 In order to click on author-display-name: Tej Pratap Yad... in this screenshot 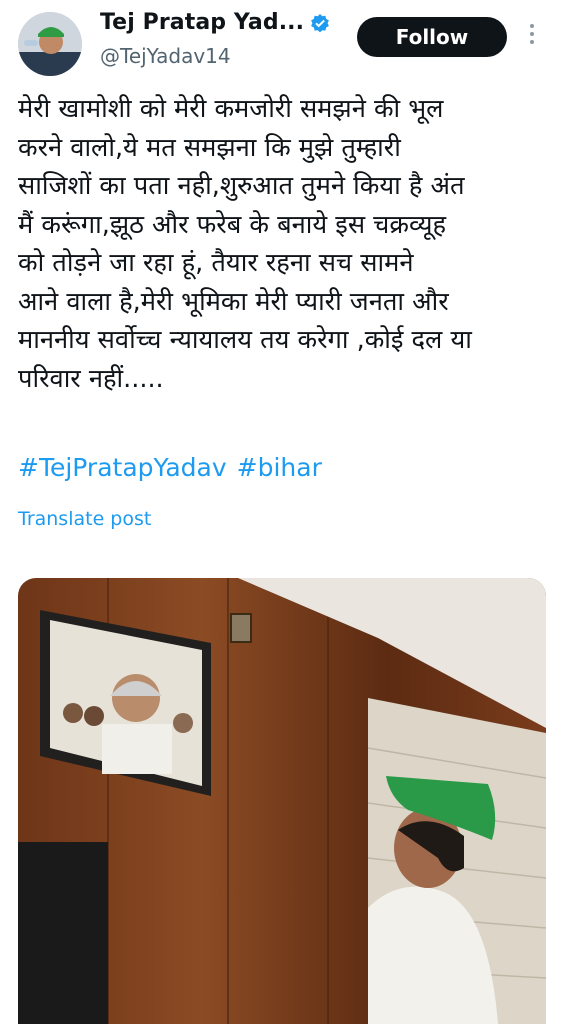, I will do `click(202, 22)`.